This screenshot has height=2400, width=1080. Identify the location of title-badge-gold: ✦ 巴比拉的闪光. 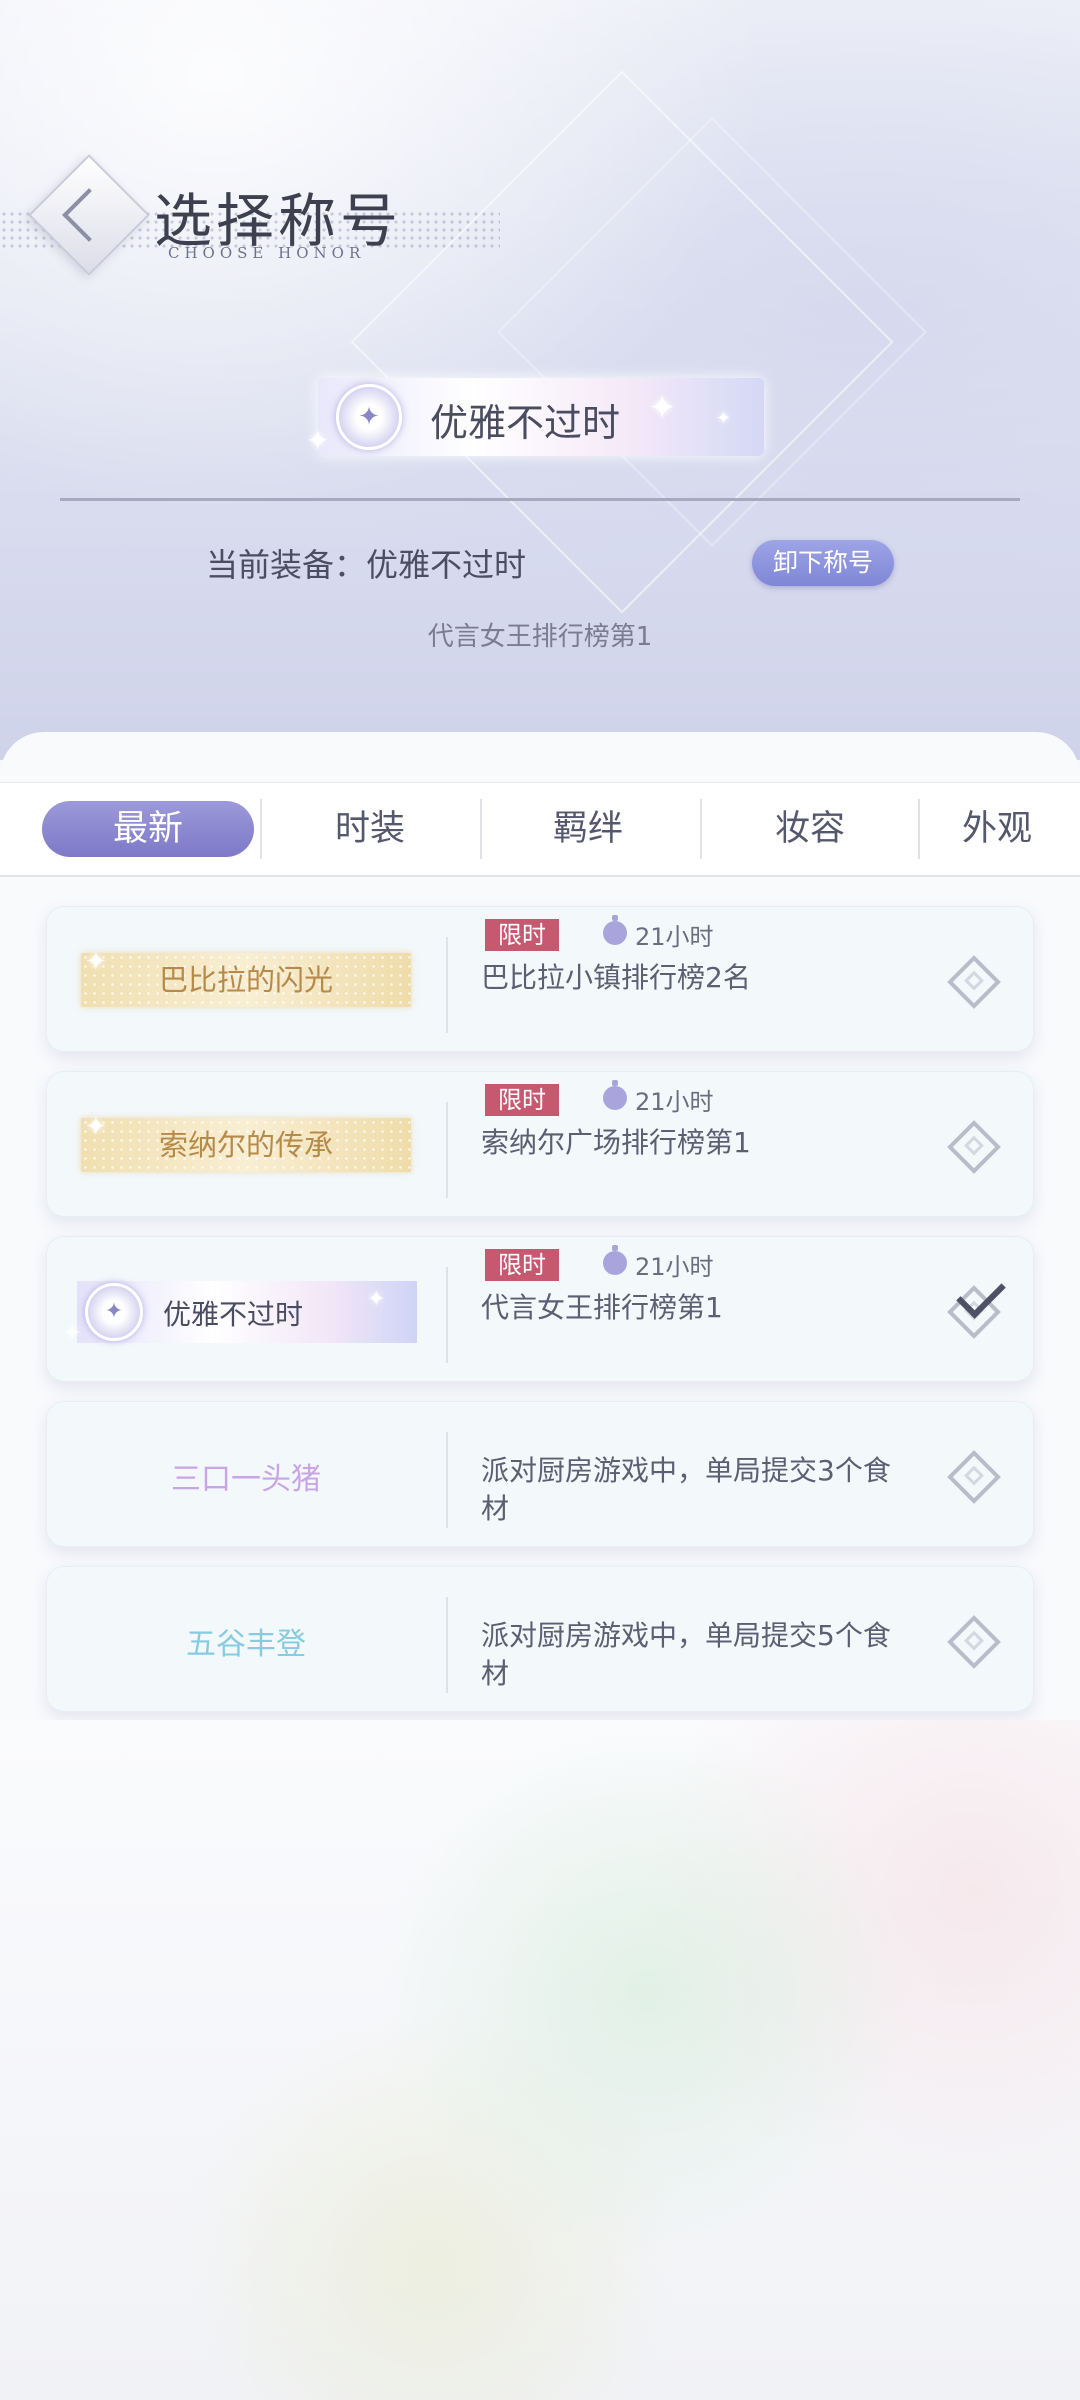
(246, 977).